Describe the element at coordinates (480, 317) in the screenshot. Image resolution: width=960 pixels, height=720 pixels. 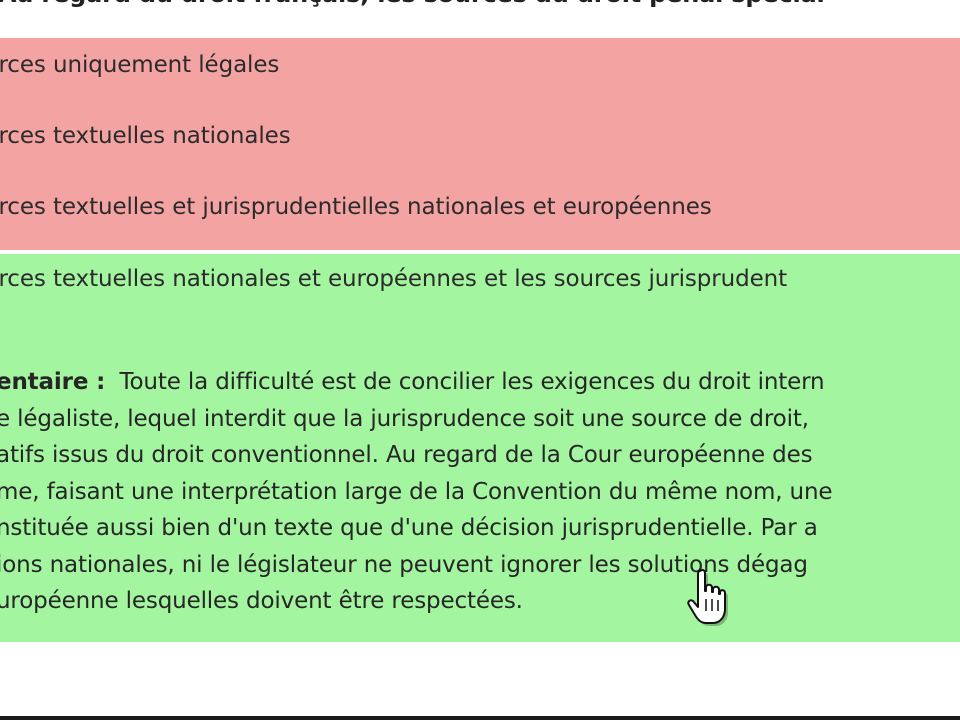
I see `answer-choice-4-continuation: es` at that location.